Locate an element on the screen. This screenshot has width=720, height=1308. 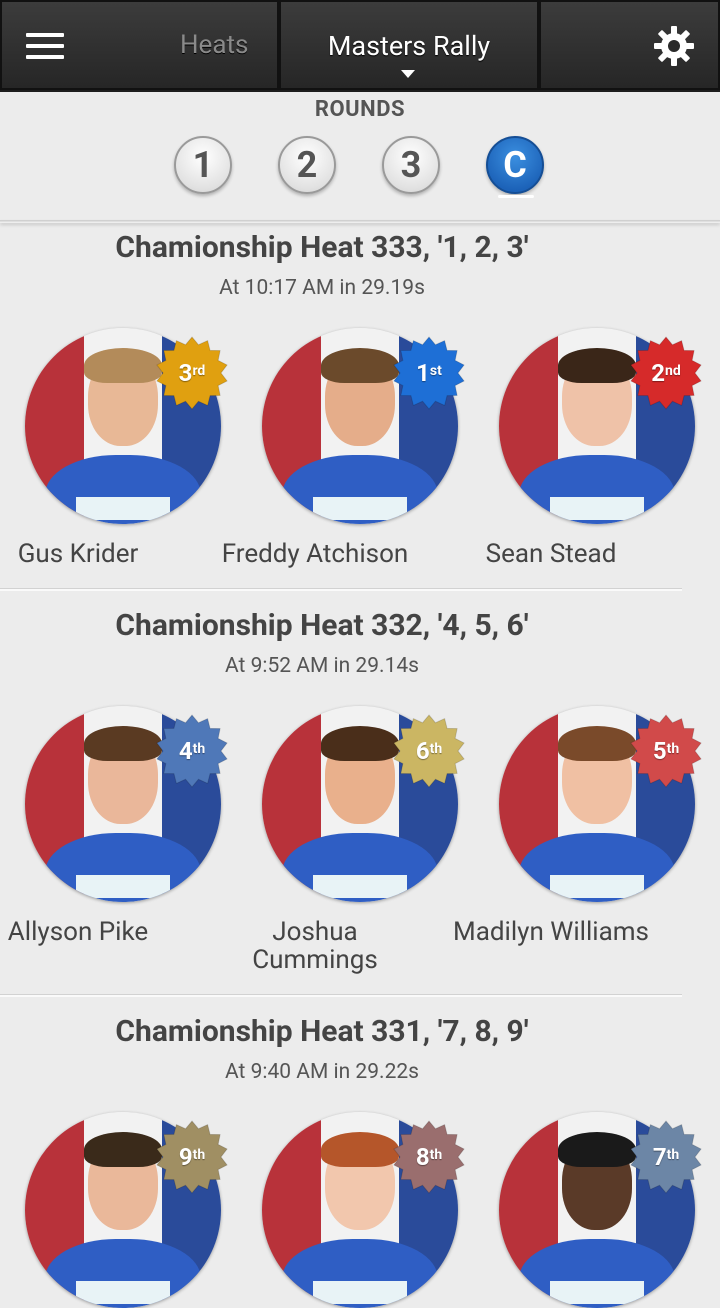
place-badge-icon: 9th is located at coordinates (192, 1157).